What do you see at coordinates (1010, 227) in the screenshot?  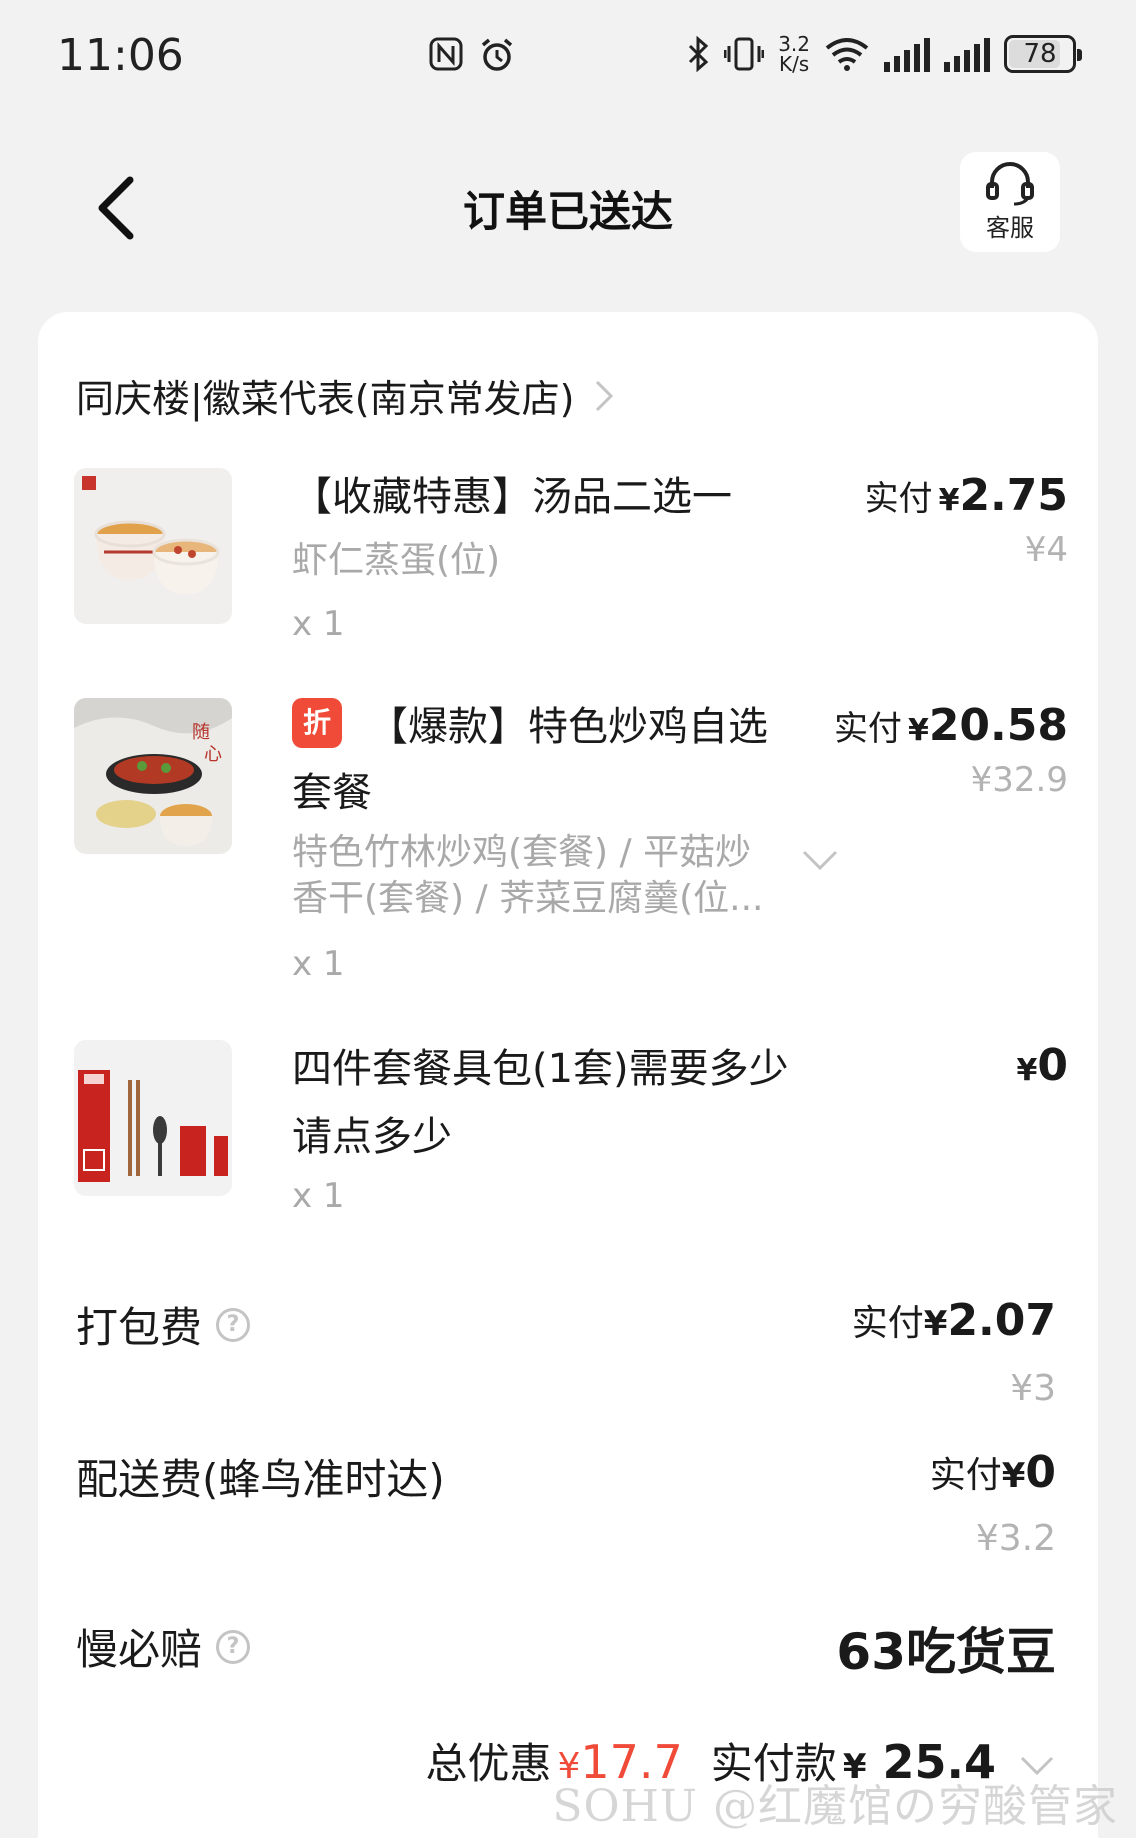 I see `service-label: 客服` at bounding box center [1010, 227].